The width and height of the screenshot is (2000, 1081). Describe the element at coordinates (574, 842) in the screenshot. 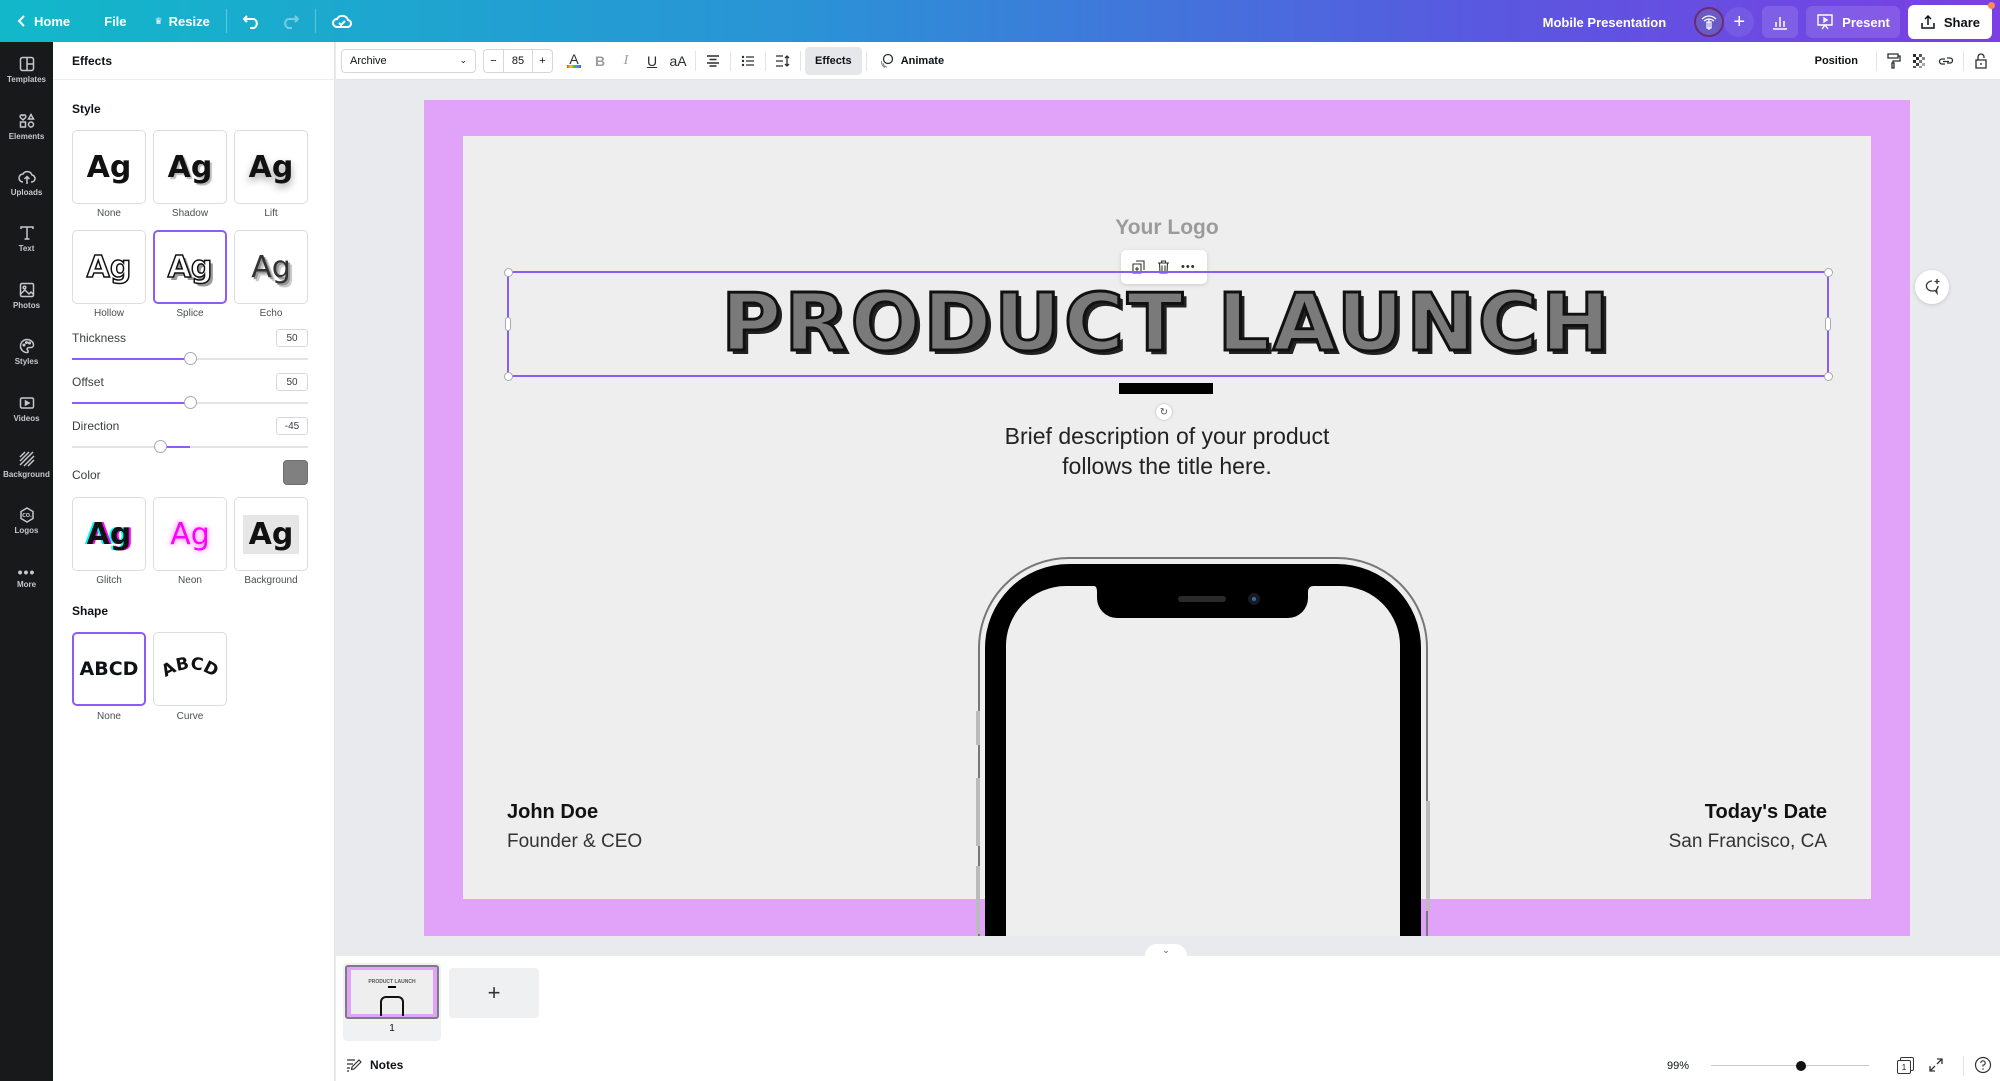

I see `presenter-role: Founder & CEO` at that location.